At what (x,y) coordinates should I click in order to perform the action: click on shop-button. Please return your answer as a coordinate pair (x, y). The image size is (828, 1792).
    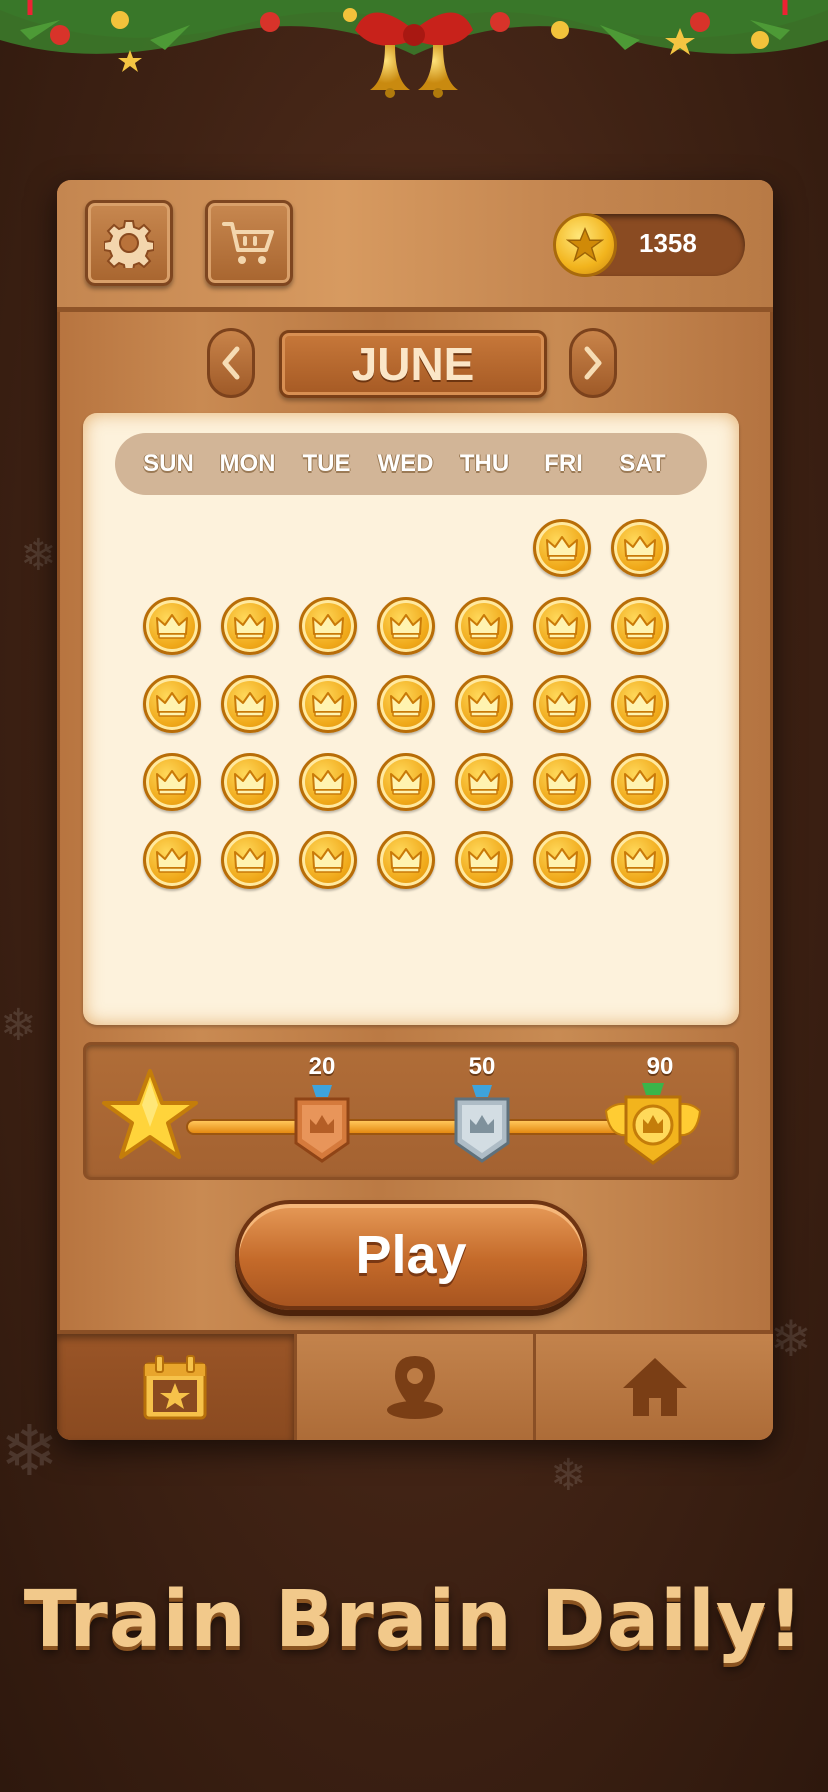
    Looking at the image, I should click on (249, 243).